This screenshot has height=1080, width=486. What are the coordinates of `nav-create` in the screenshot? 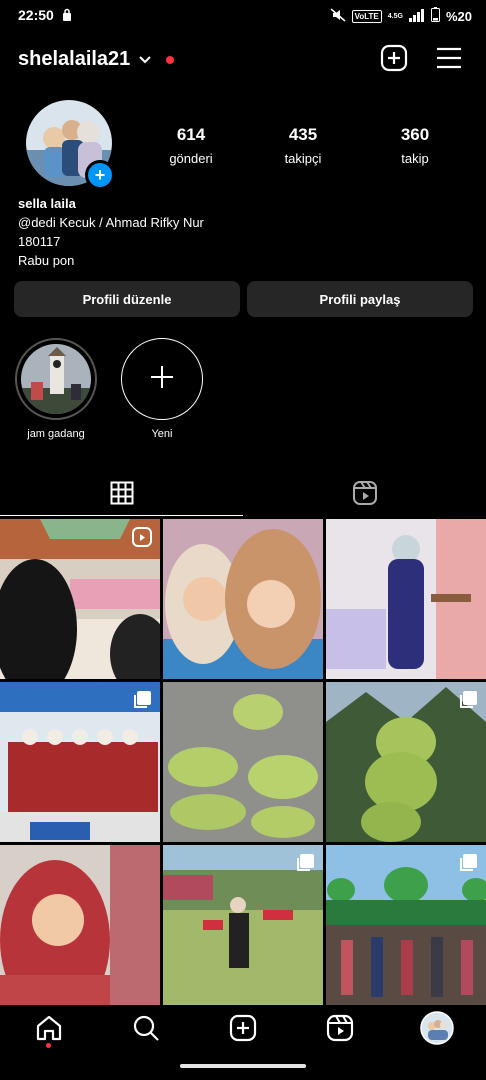 It's located at (243, 1030).